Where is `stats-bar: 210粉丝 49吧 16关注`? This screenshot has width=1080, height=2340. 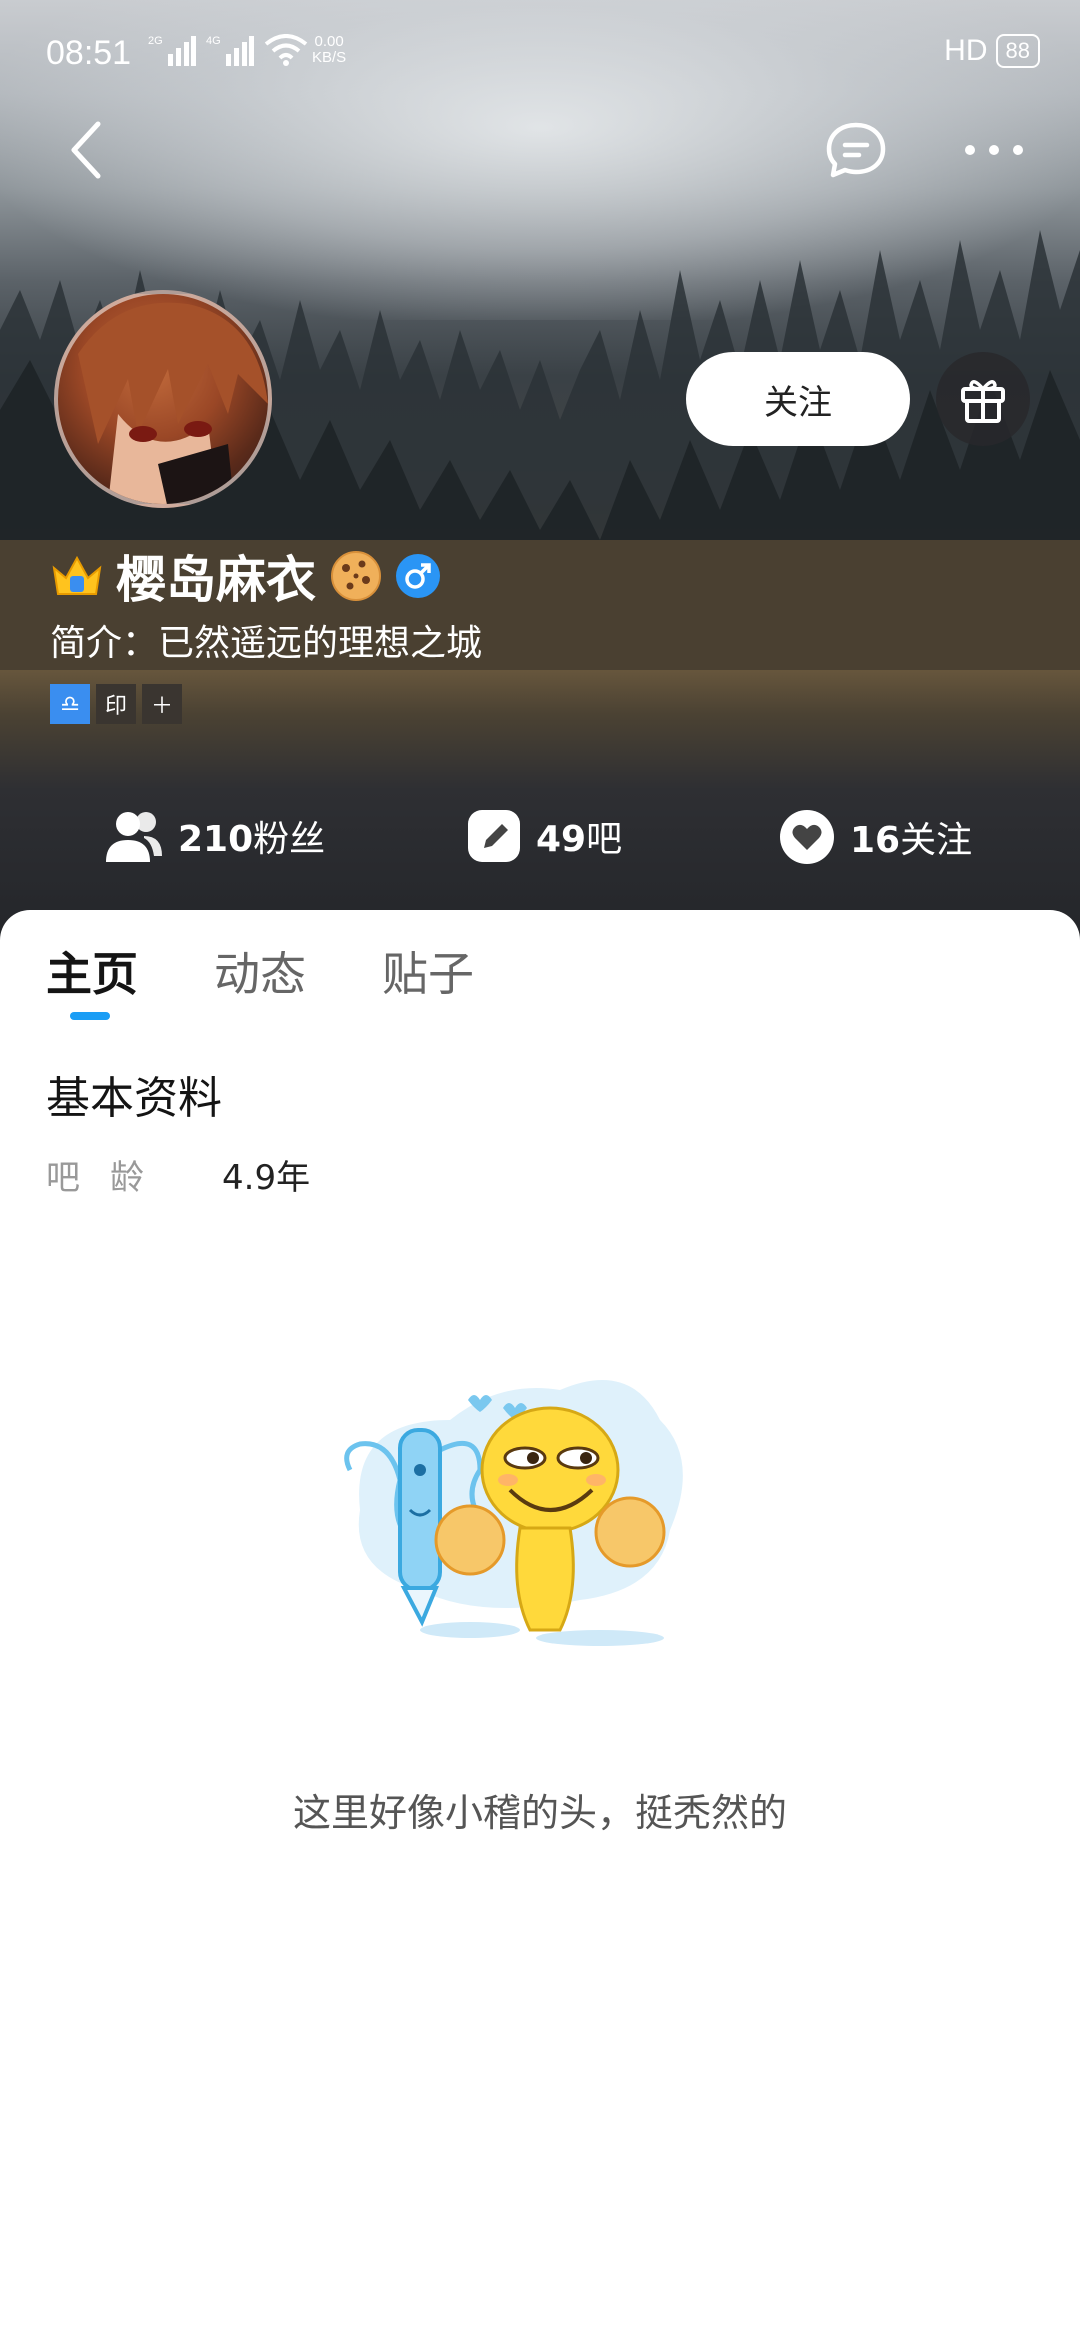 stats-bar: 210粉丝 49吧 16关注 is located at coordinates (540, 840).